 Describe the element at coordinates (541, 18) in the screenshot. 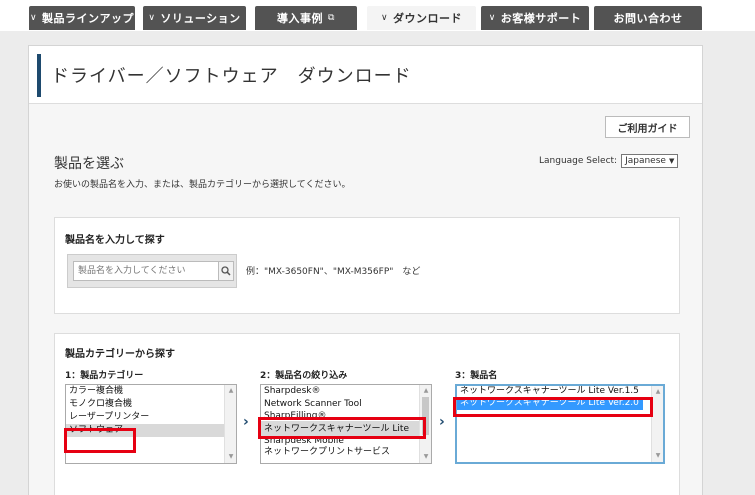

I see `tab-label: お客様サポート` at that location.